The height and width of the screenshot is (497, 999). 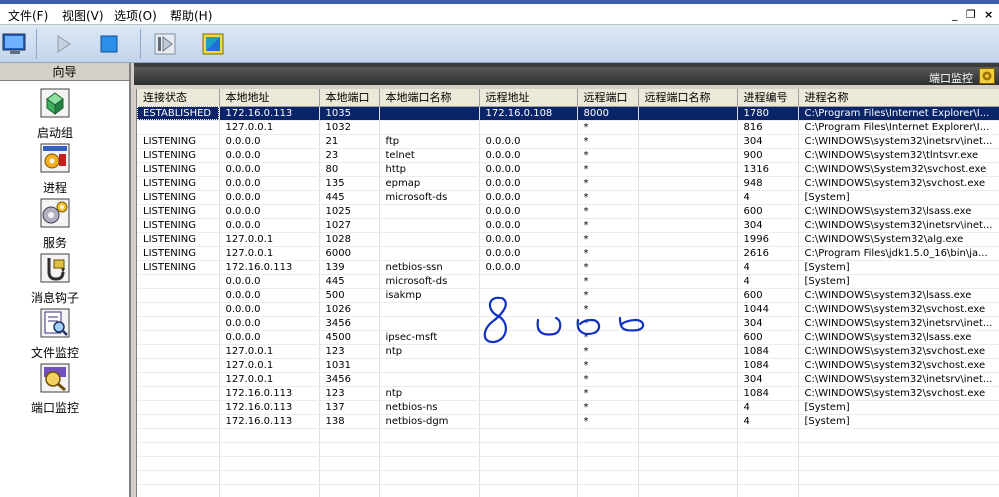 What do you see at coordinates (165, 44) in the screenshot?
I see `toolbar-step-button` at bounding box center [165, 44].